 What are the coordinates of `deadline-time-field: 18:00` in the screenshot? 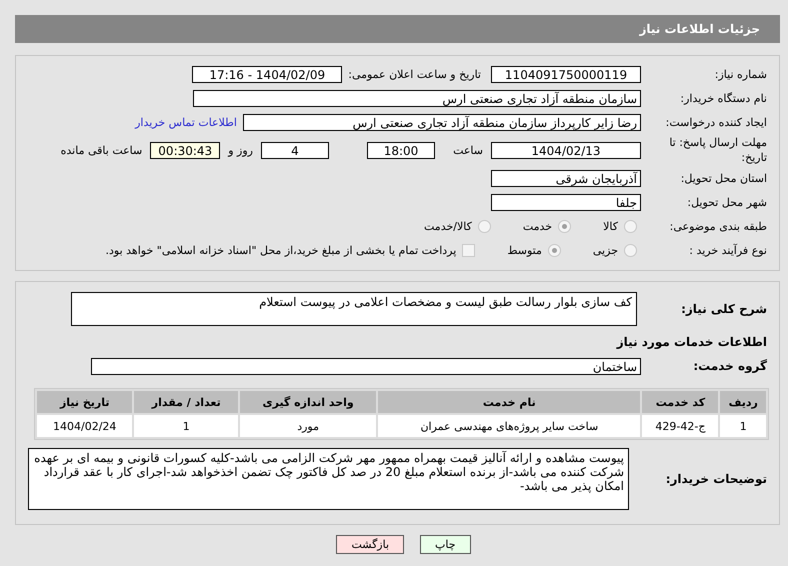 It's located at (401, 150).